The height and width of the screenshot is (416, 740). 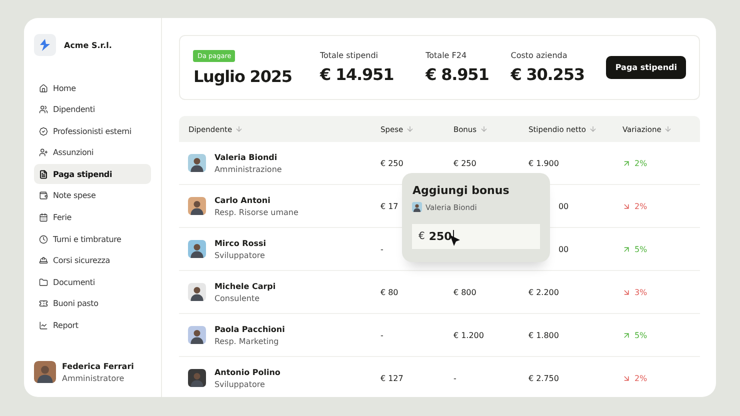 I want to click on stat-value: € 30.253, so click(x=547, y=74).